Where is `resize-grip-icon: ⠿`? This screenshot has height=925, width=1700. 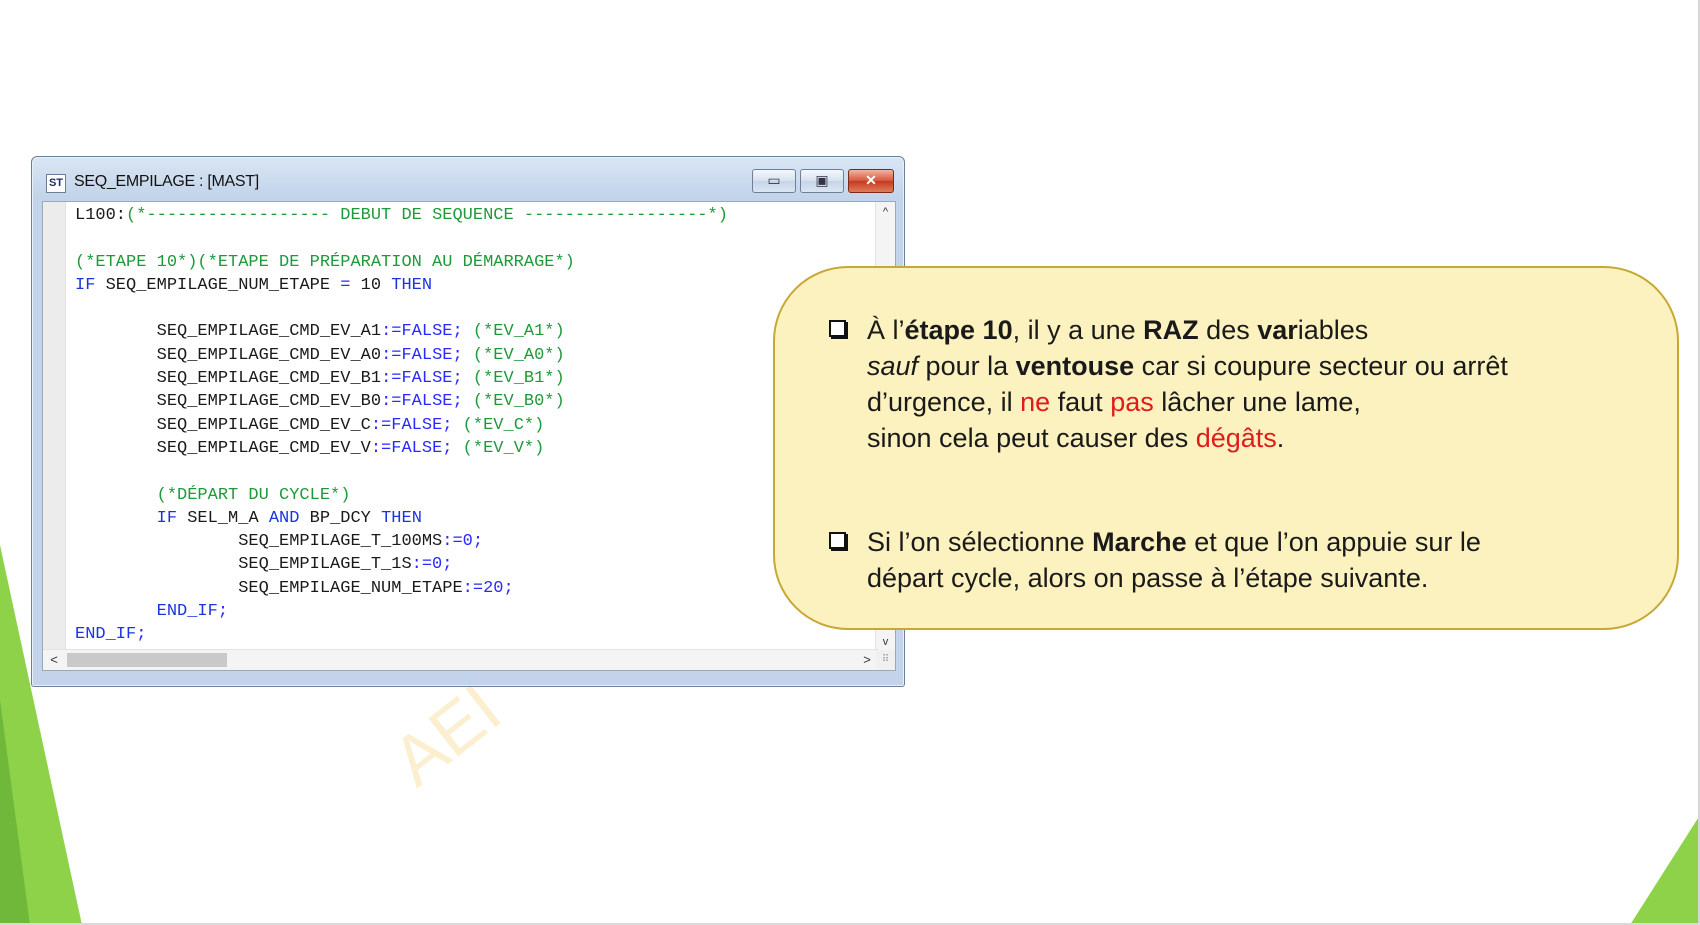 resize-grip-icon: ⠿ is located at coordinates (885, 660).